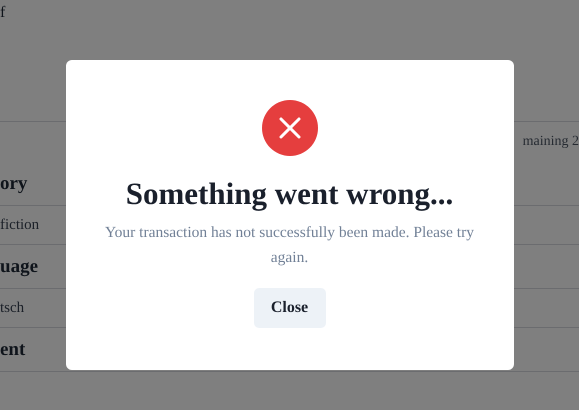  Describe the element at coordinates (290, 308) in the screenshot. I see `close-button: Close` at that location.